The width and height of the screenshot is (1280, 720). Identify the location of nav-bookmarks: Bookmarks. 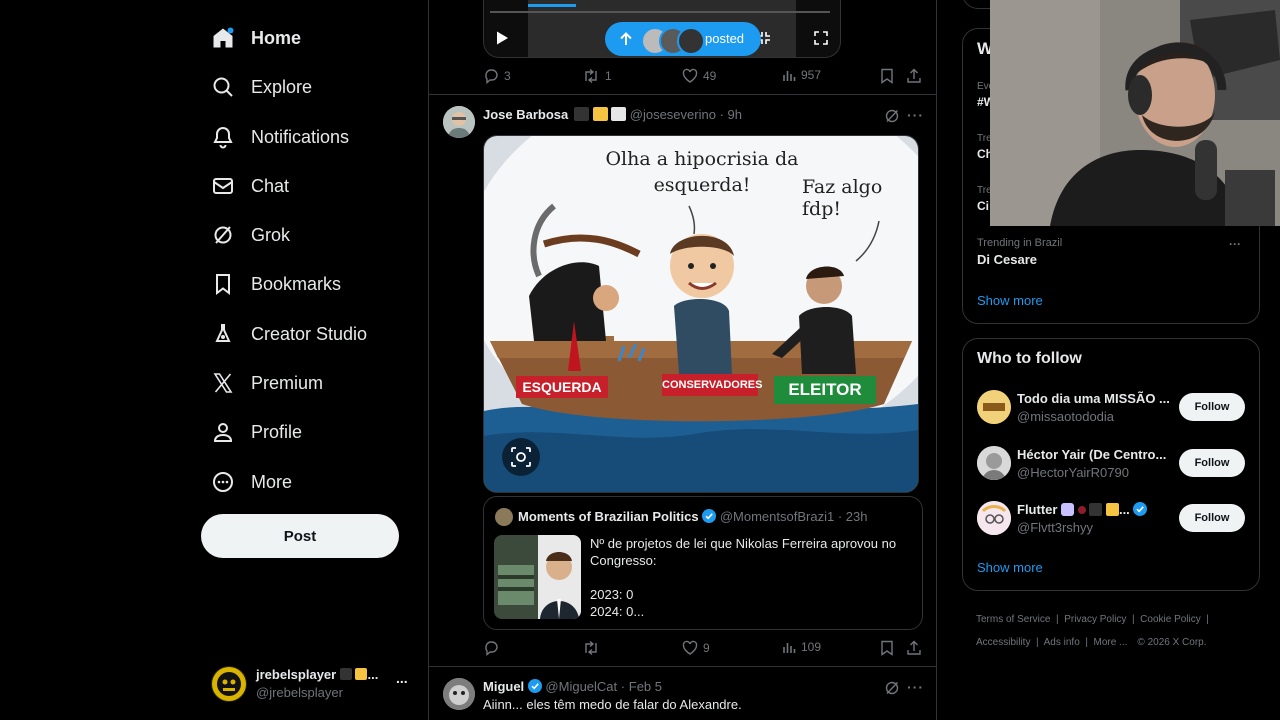
(276, 284).